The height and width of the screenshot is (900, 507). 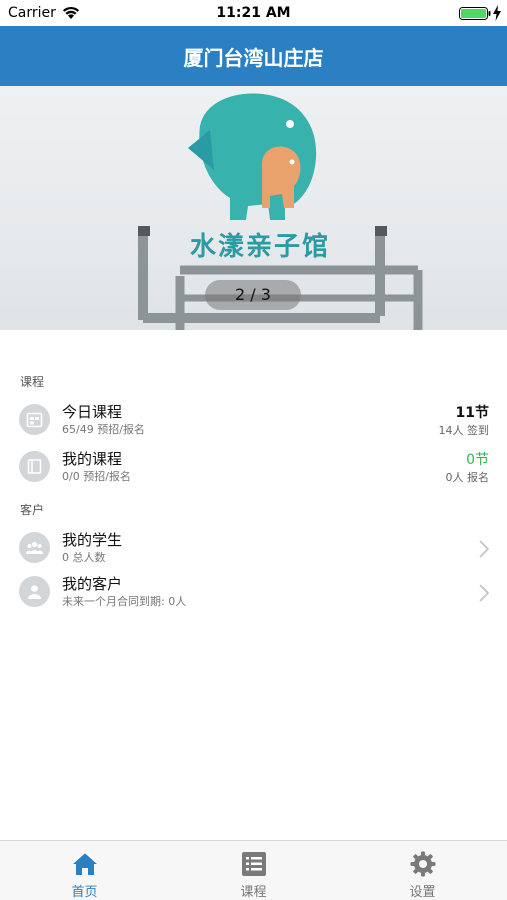 What do you see at coordinates (253, 548) in the screenshot?
I see `list-item-my-students: 我的学生 0 总人数` at bounding box center [253, 548].